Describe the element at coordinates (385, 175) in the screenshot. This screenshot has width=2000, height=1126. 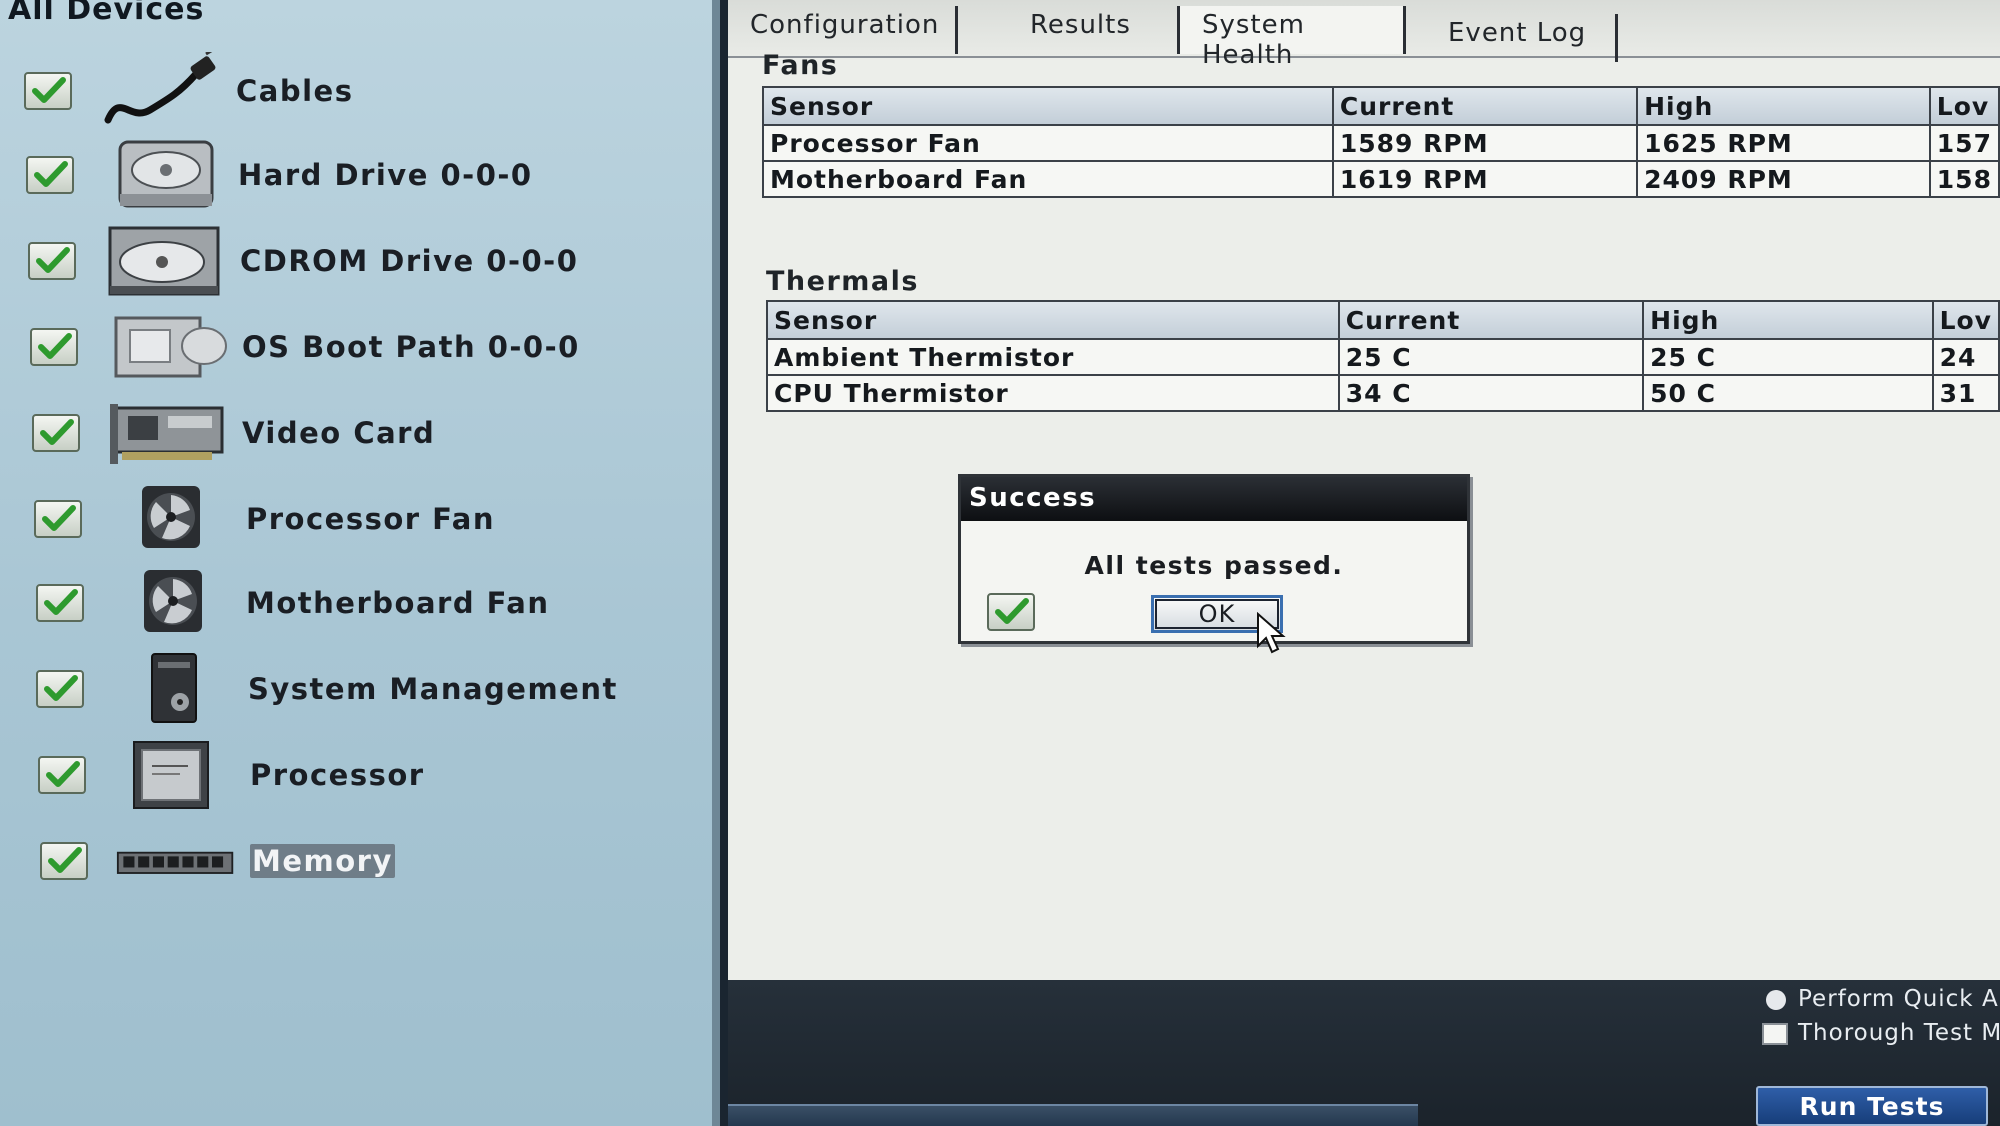
I see `device-label: Hard Drive 0-0-0` at that location.